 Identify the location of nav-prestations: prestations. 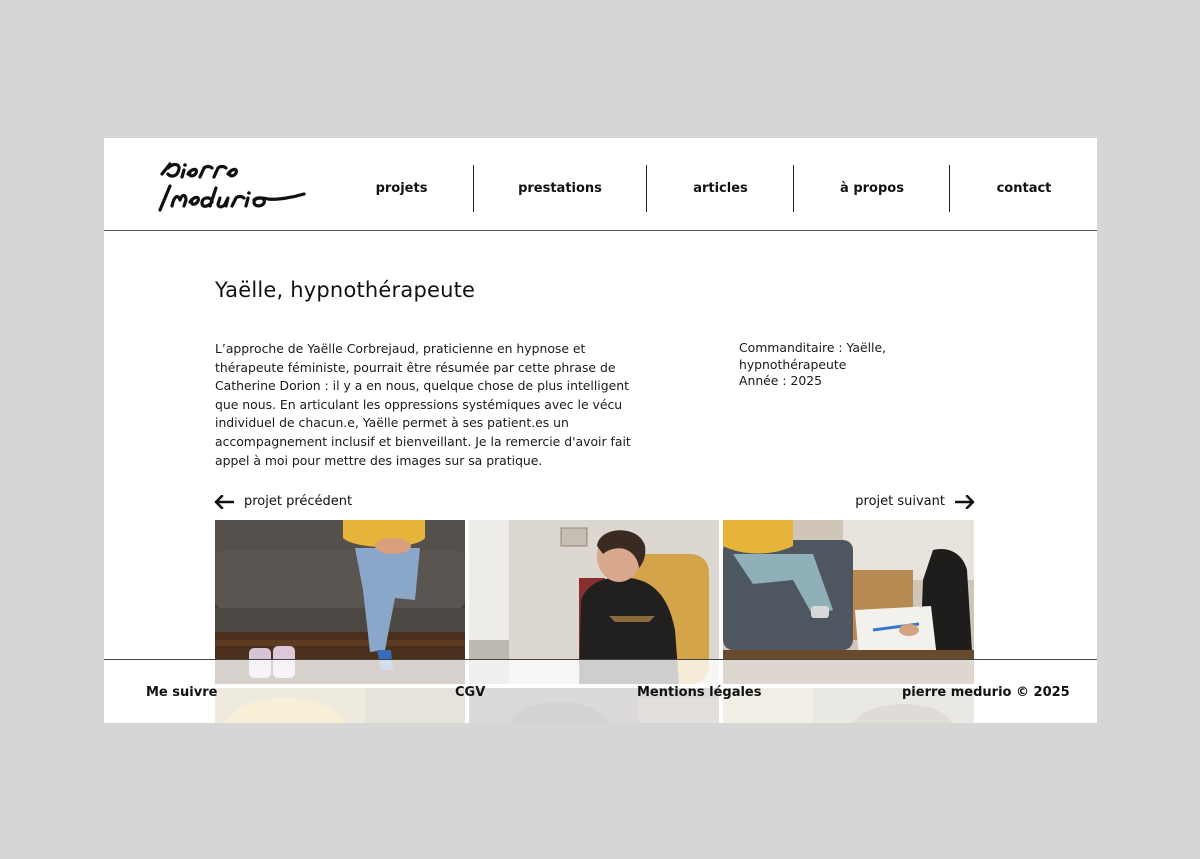
(560, 189).